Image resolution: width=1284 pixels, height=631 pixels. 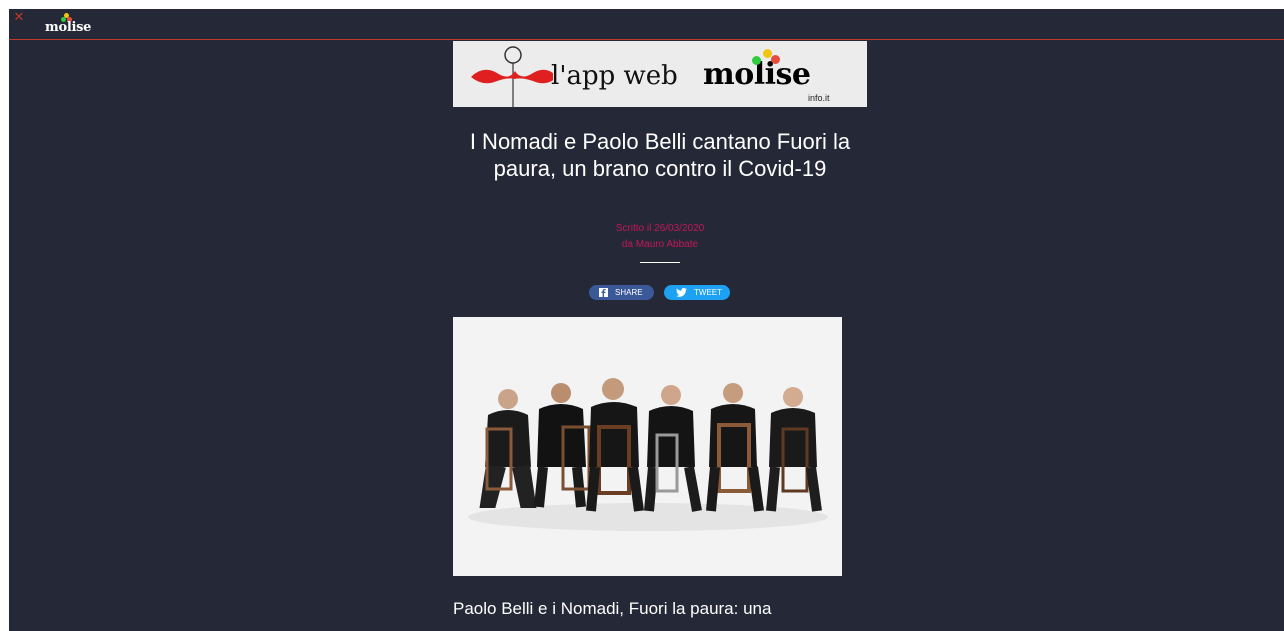 I want to click on twitter-tweet-button: TWEET, so click(x=697, y=292).